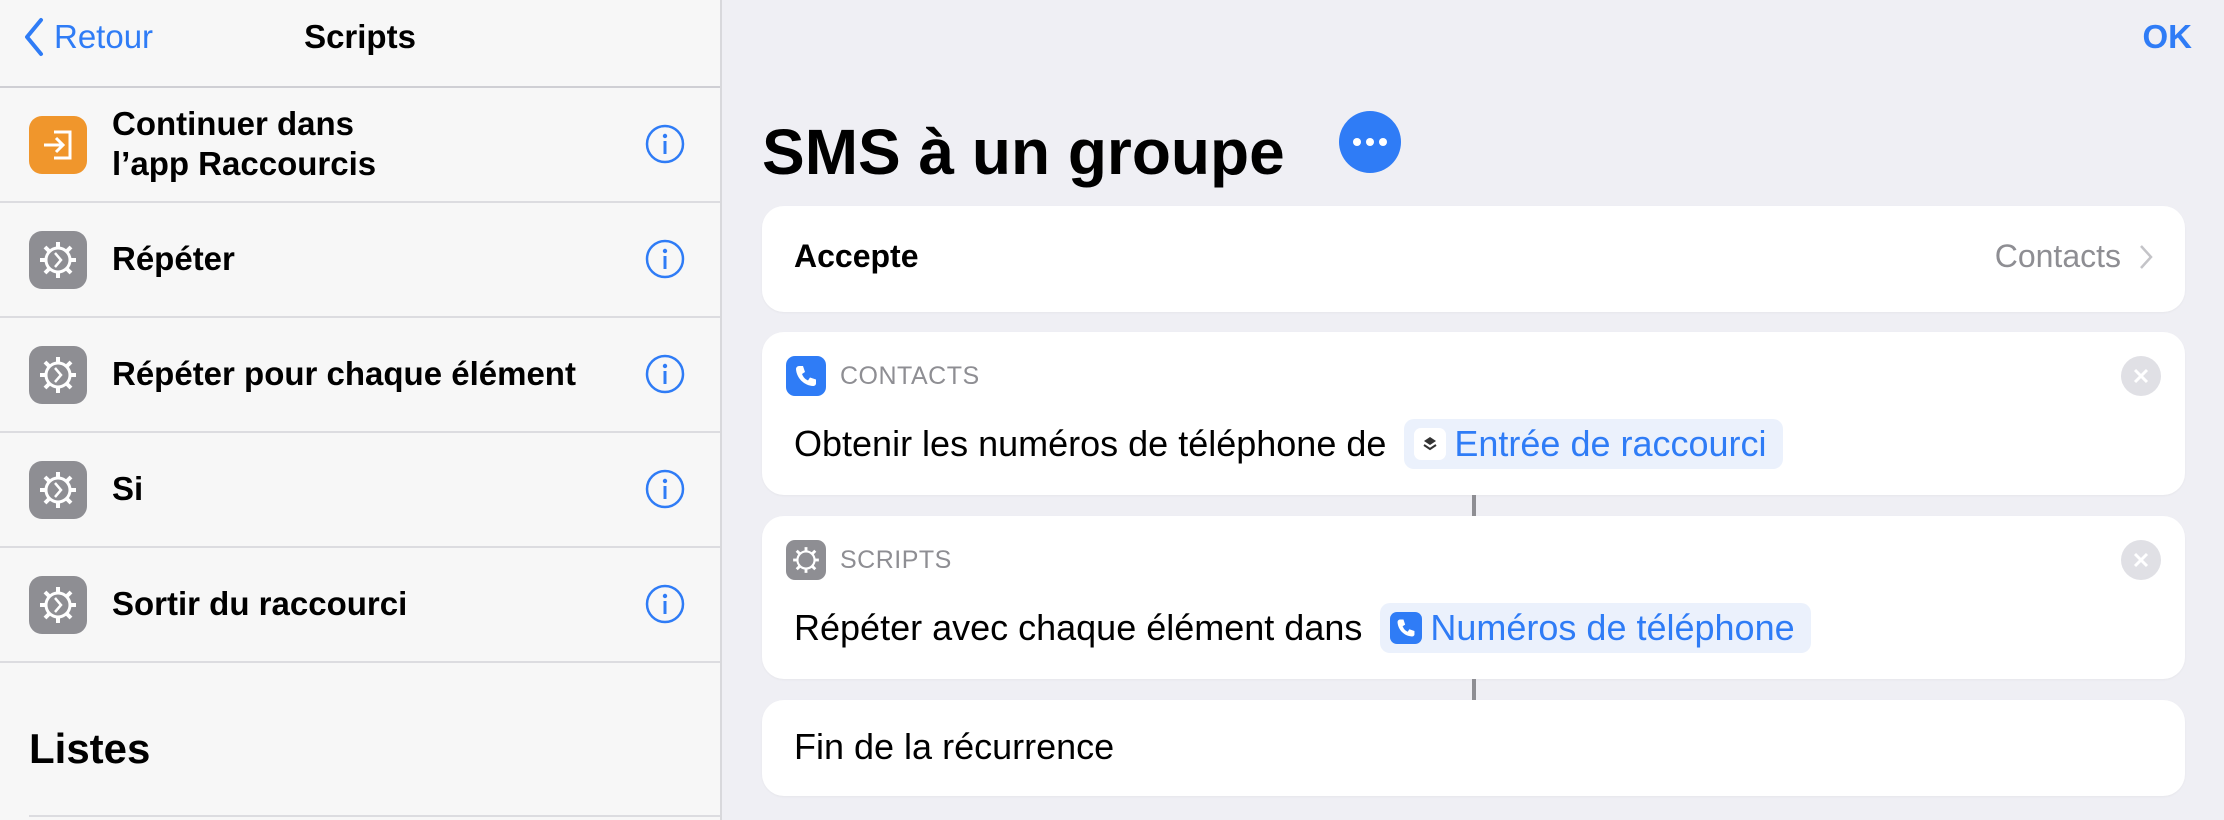 The width and height of the screenshot is (2224, 820). What do you see at coordinates (1090, 443) in the screenshot?
I see `action-text: Obtenir les numéros de téléphone de` at bounding box center [1090, 443].